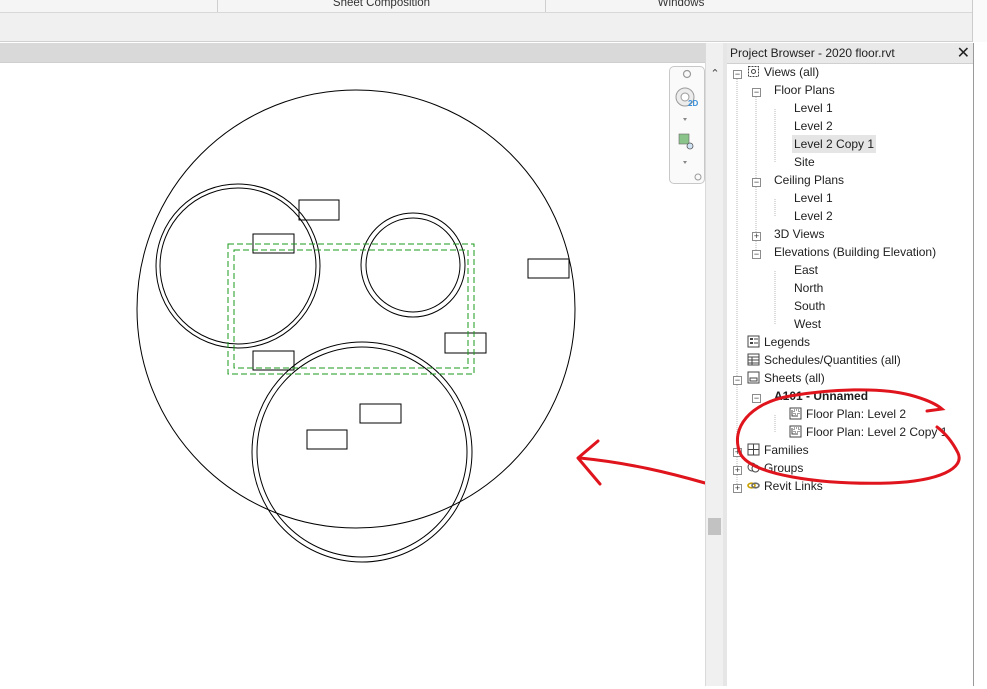  I want to click on navigation-bar-icons, so click(688, 125).